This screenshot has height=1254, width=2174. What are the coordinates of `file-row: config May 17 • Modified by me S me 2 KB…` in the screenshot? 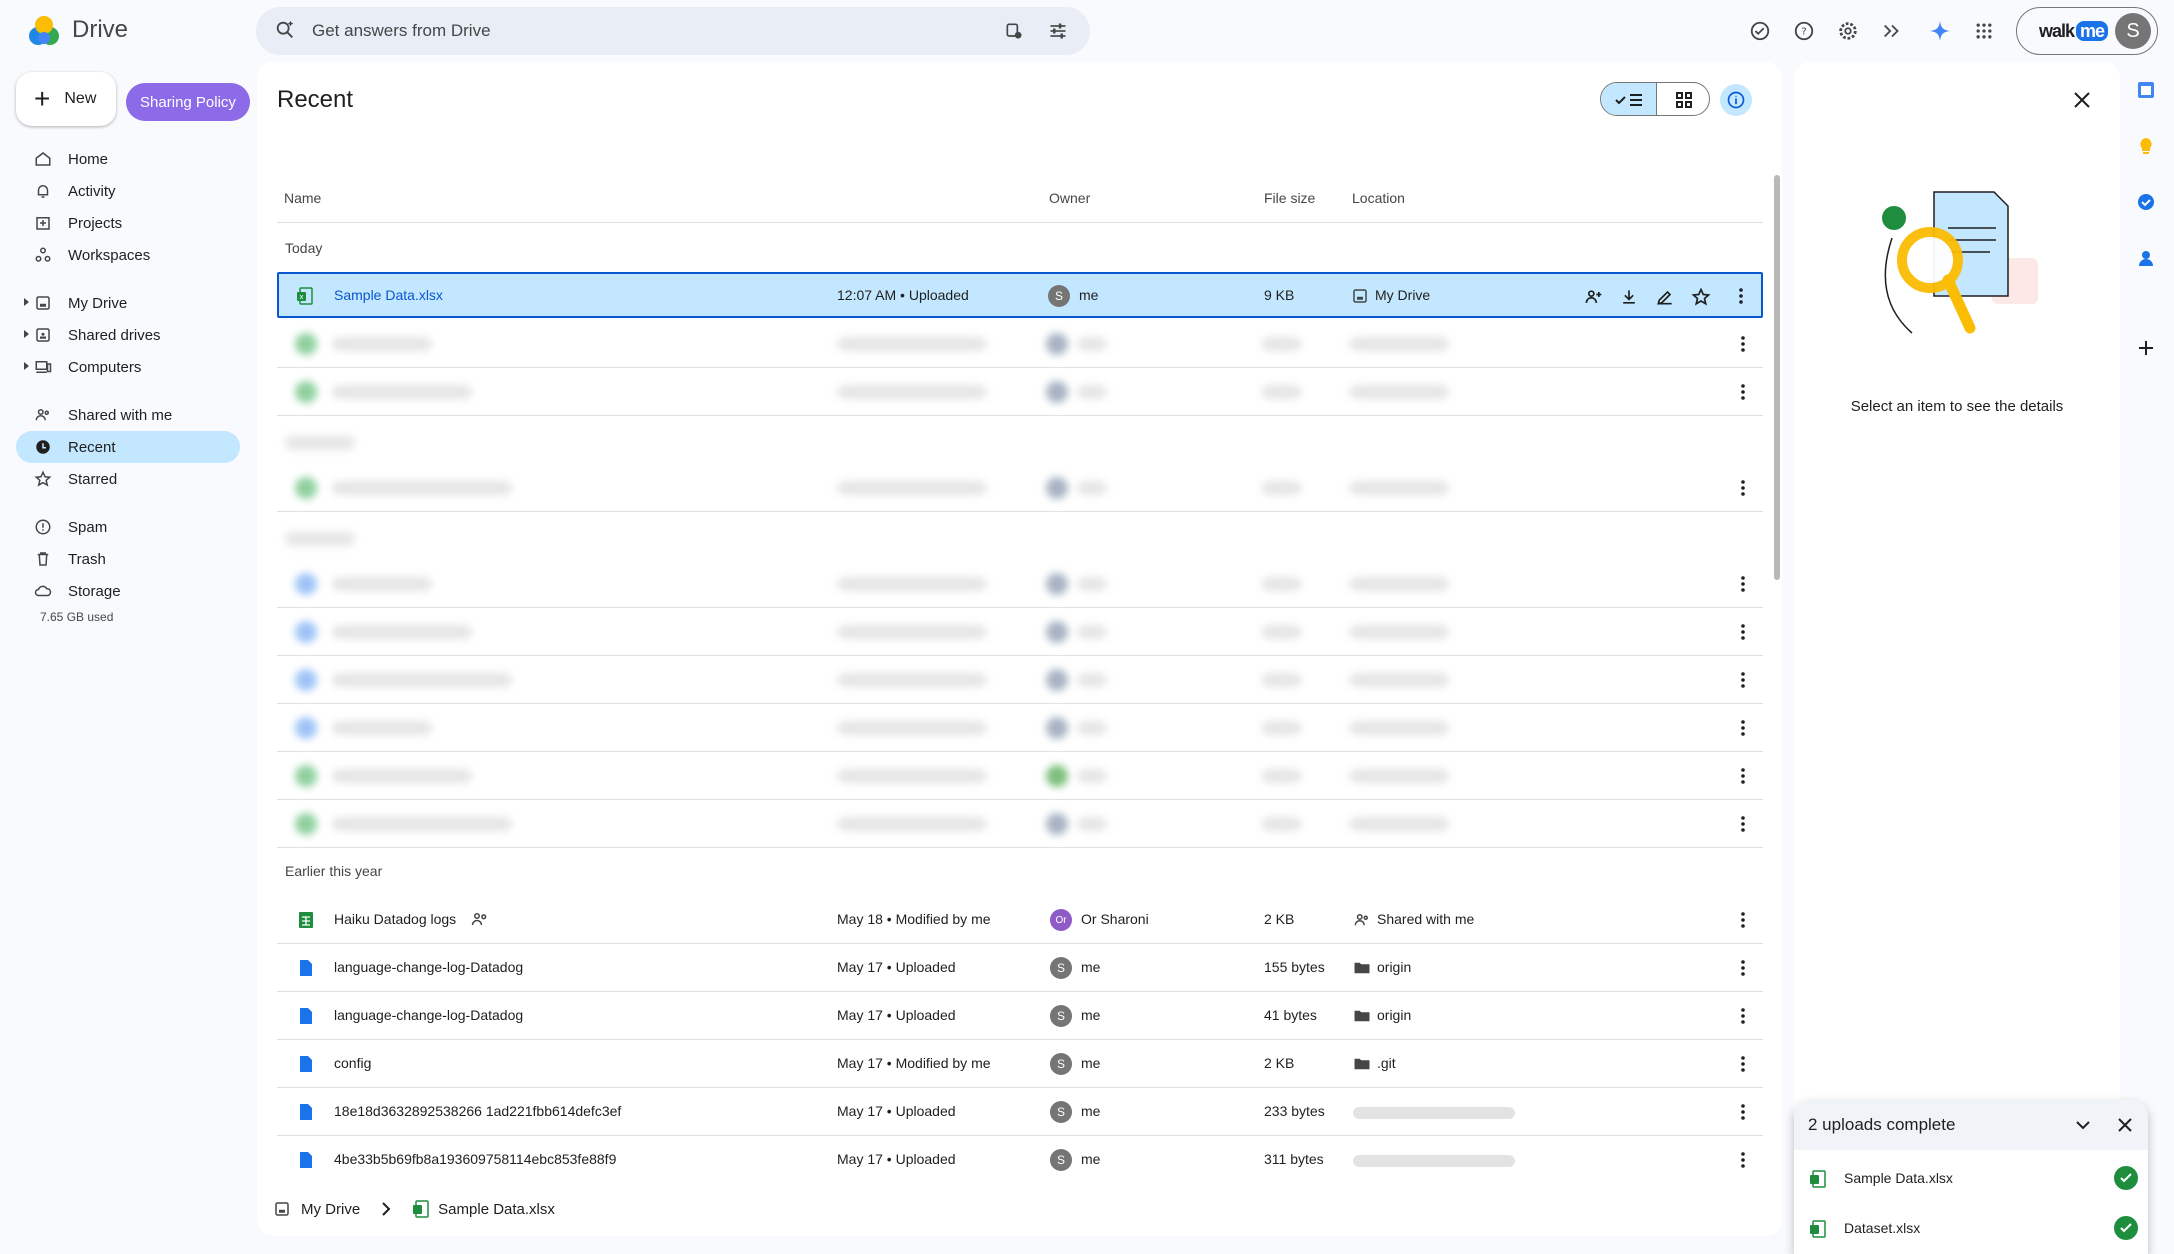 It's located at (1020, 1064).